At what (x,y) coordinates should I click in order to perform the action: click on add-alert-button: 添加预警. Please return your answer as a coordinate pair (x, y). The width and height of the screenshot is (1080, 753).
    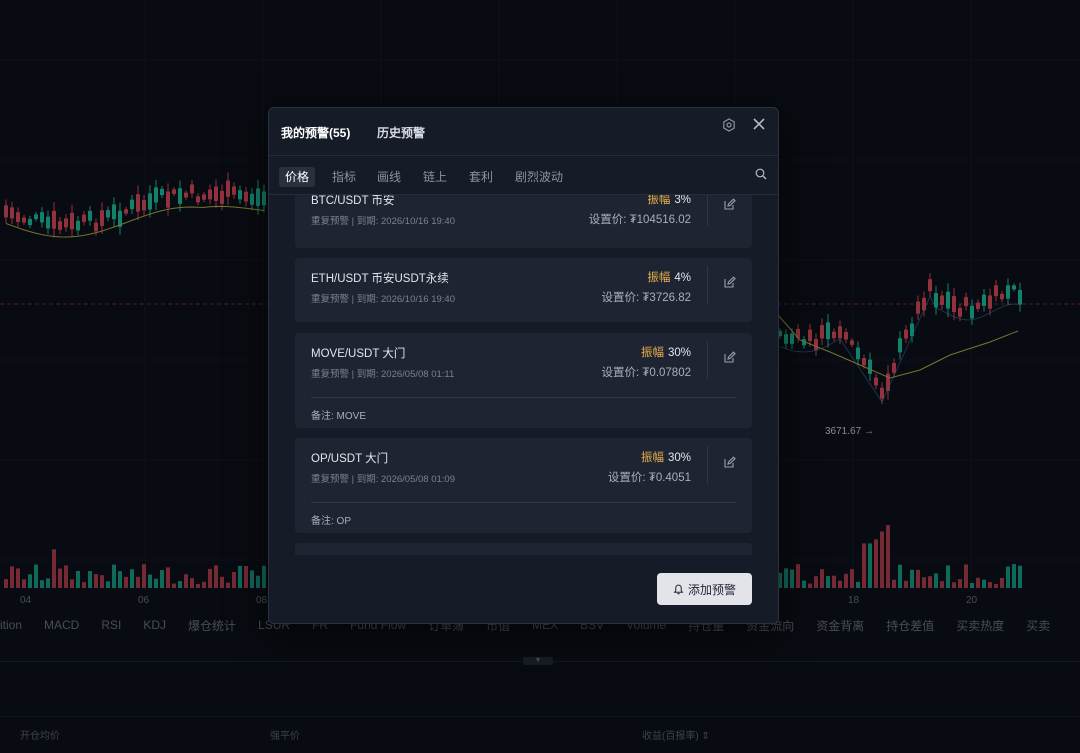
    Looking at the image, I should click on (704, 589).